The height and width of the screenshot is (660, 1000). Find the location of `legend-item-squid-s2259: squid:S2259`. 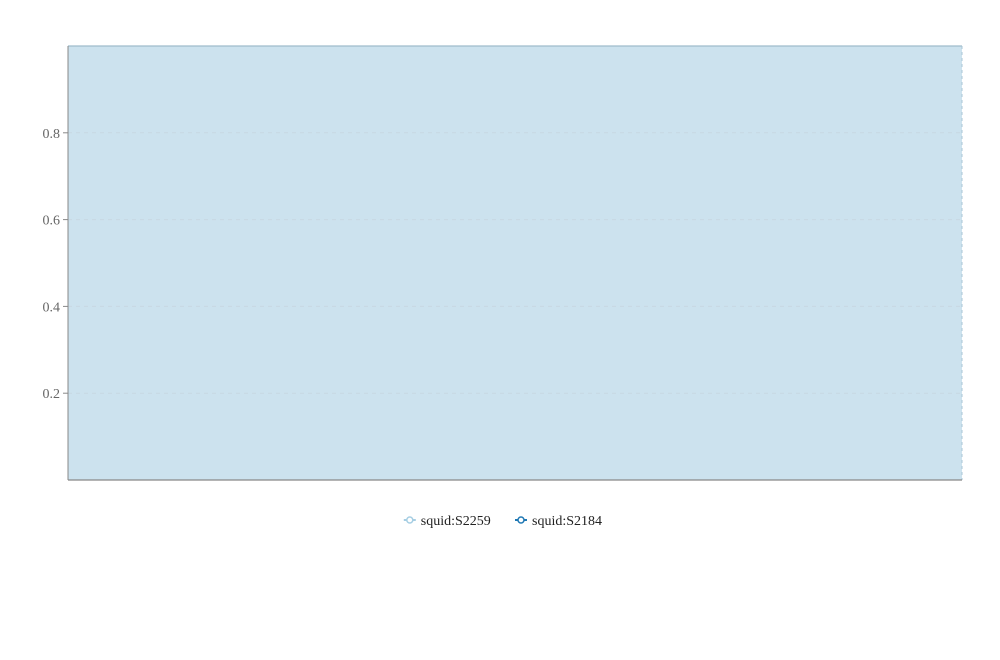

legend-item-squid-s2259: squid:S2259 is located at coordinates (447, 521).